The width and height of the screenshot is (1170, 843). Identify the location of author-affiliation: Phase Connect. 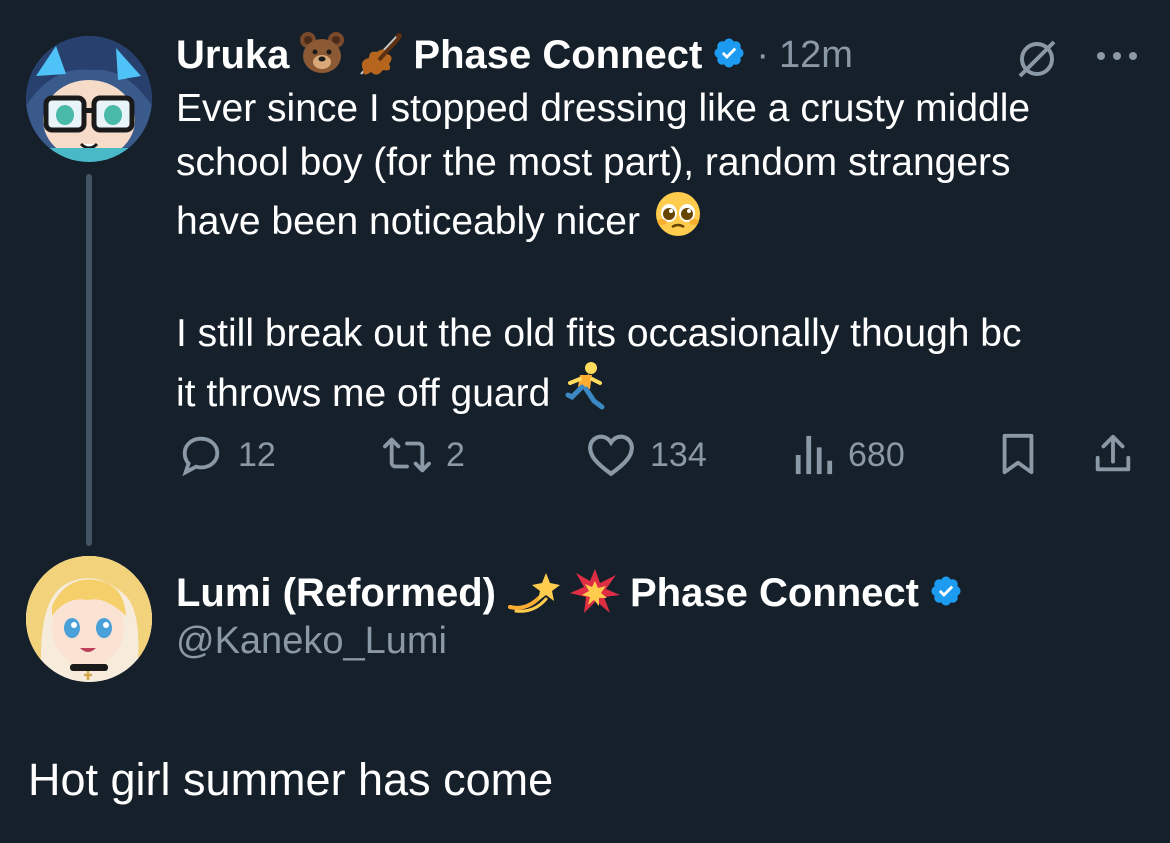
(558, 54).